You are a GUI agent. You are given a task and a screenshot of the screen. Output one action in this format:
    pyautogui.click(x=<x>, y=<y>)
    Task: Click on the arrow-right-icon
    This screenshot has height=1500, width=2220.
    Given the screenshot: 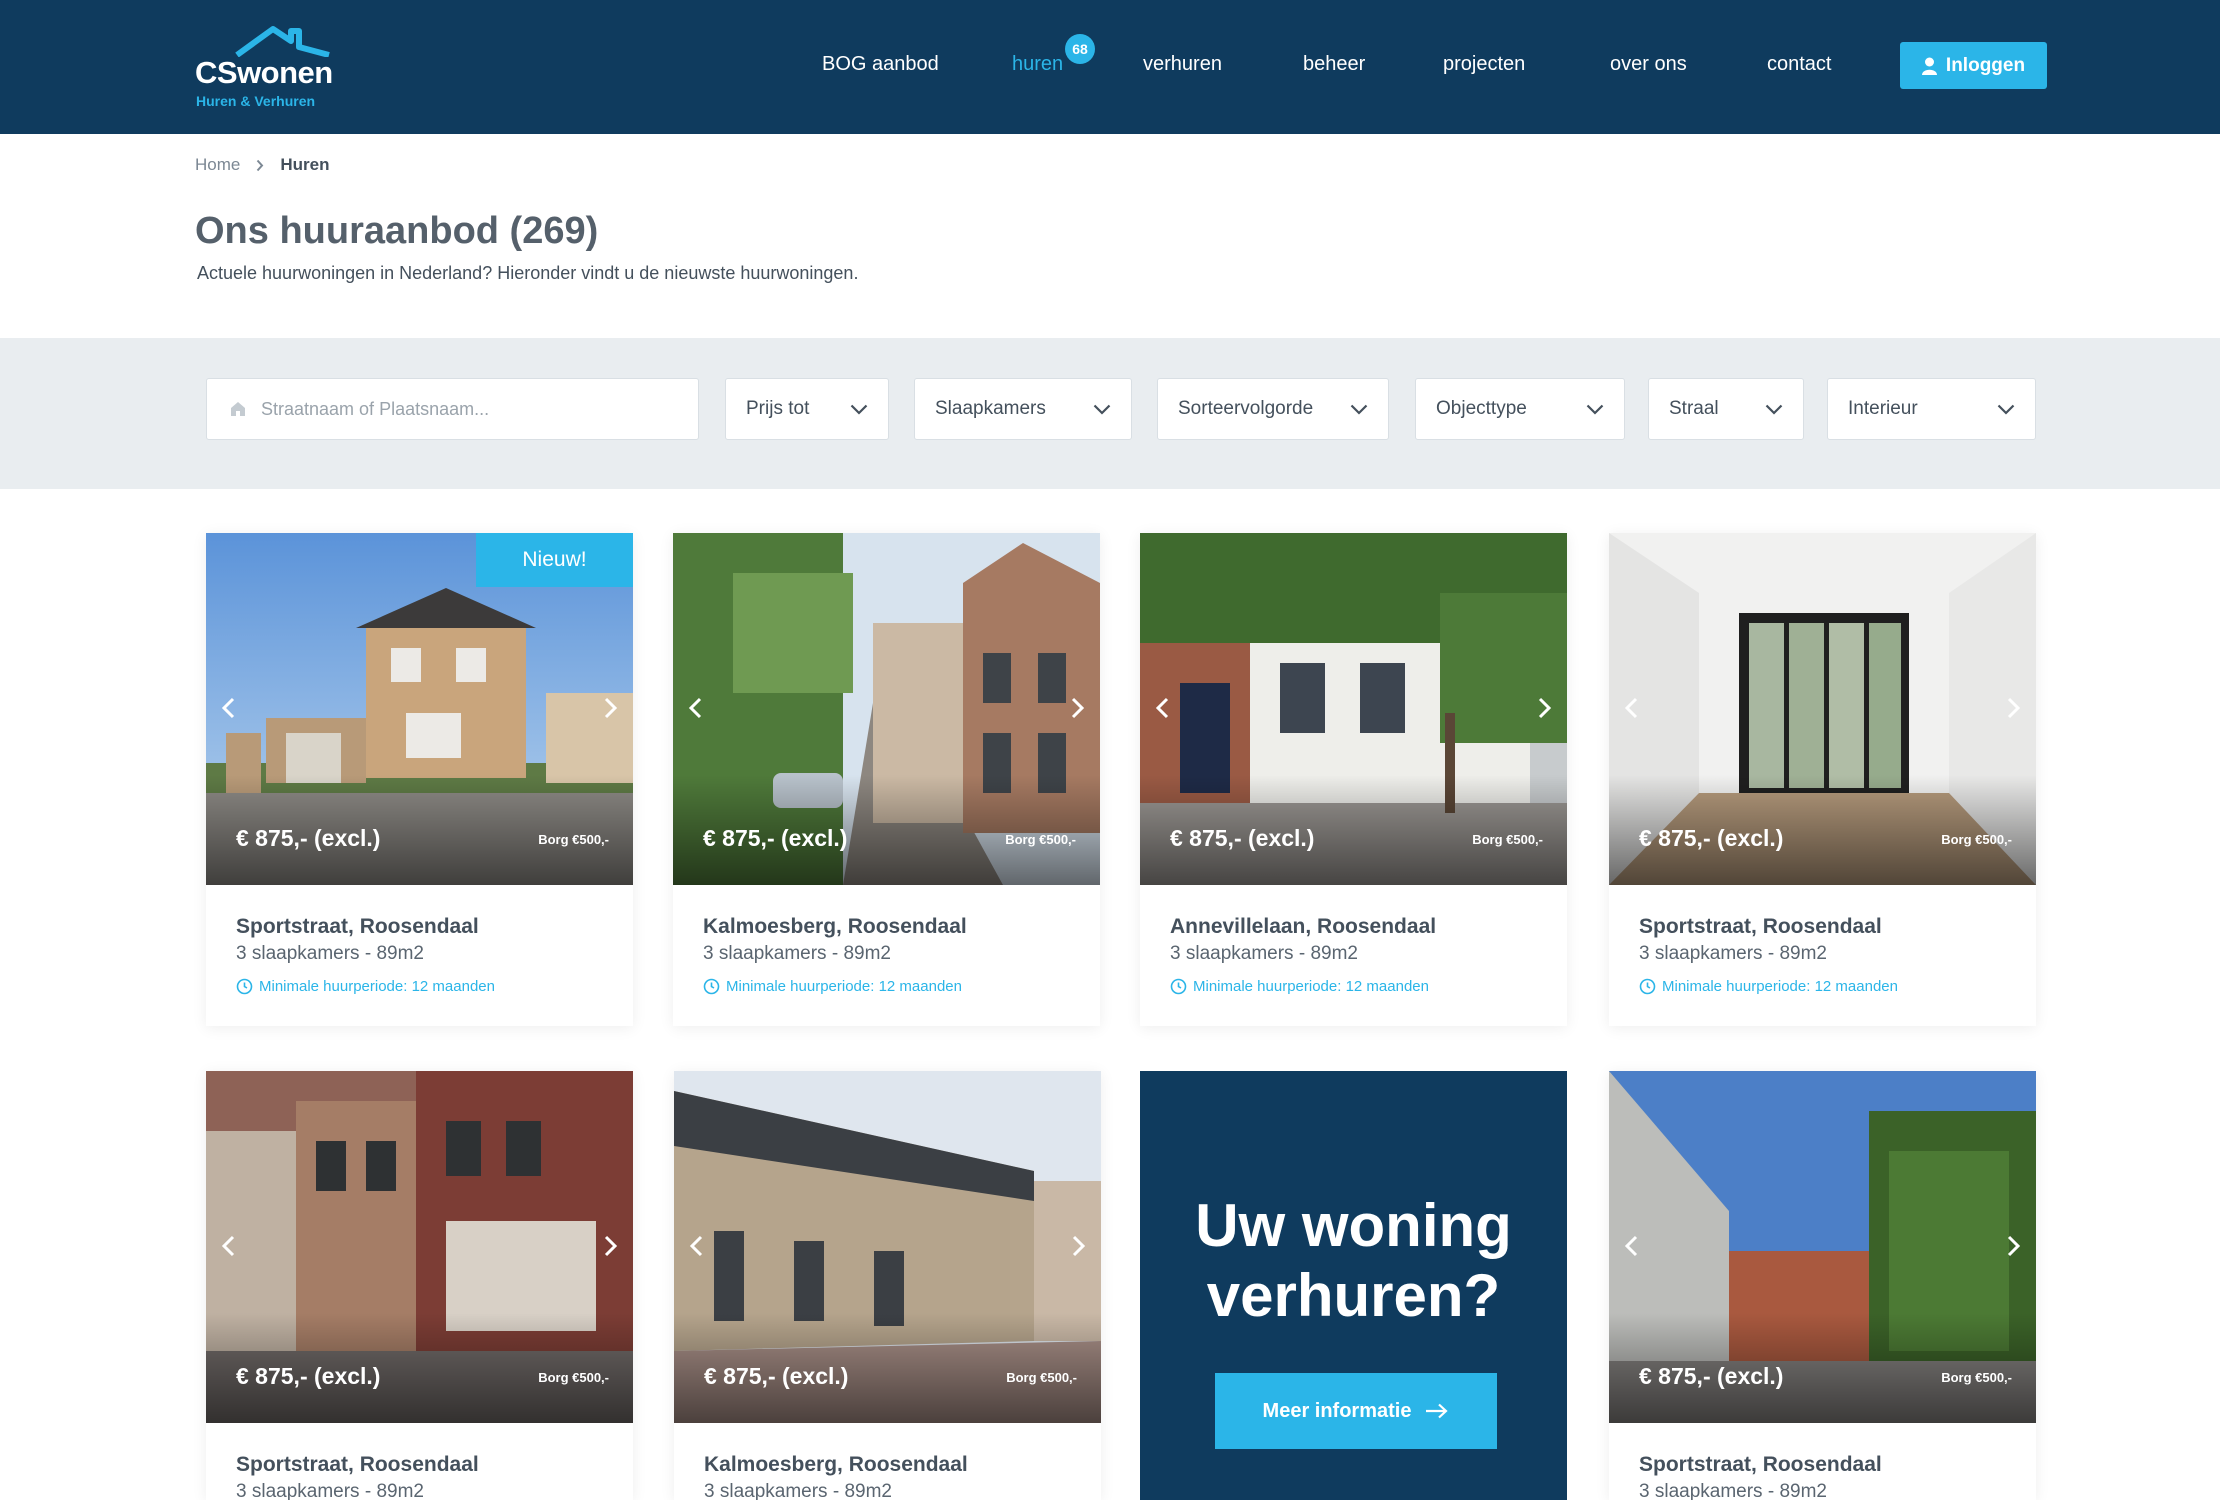 What is the action you would take?
    pyautogui.click(x=1437, y=1411)
    